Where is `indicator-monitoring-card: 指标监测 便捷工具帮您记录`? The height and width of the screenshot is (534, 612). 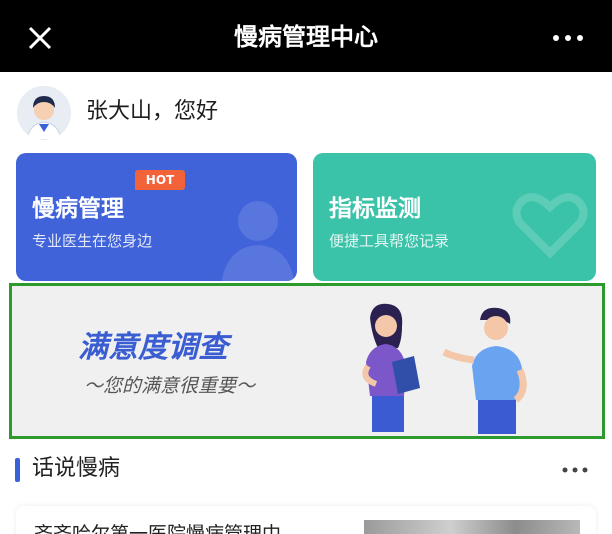
indicator-monitoring-card: 指标监测 便捷工具帮您记录 is located at coordinates (454, 217).